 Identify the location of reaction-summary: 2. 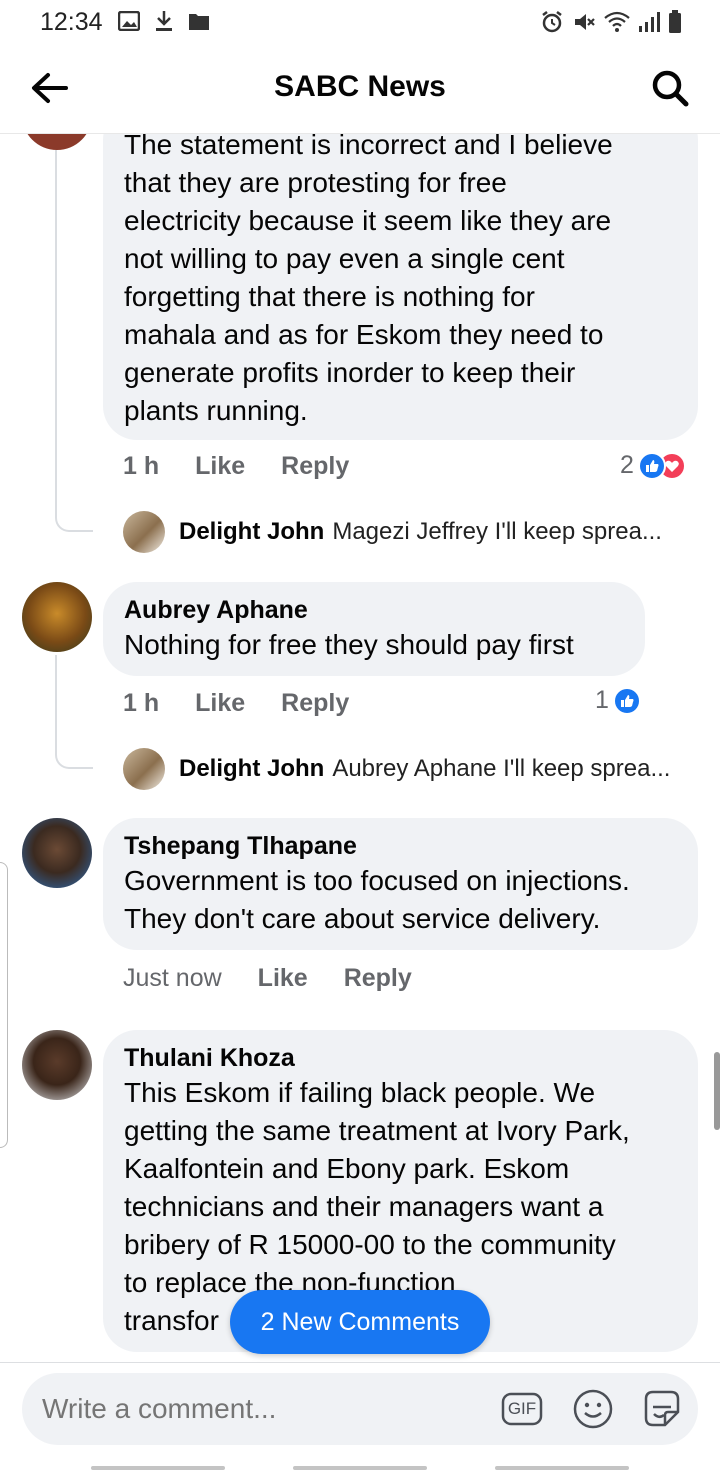
(653, 465).